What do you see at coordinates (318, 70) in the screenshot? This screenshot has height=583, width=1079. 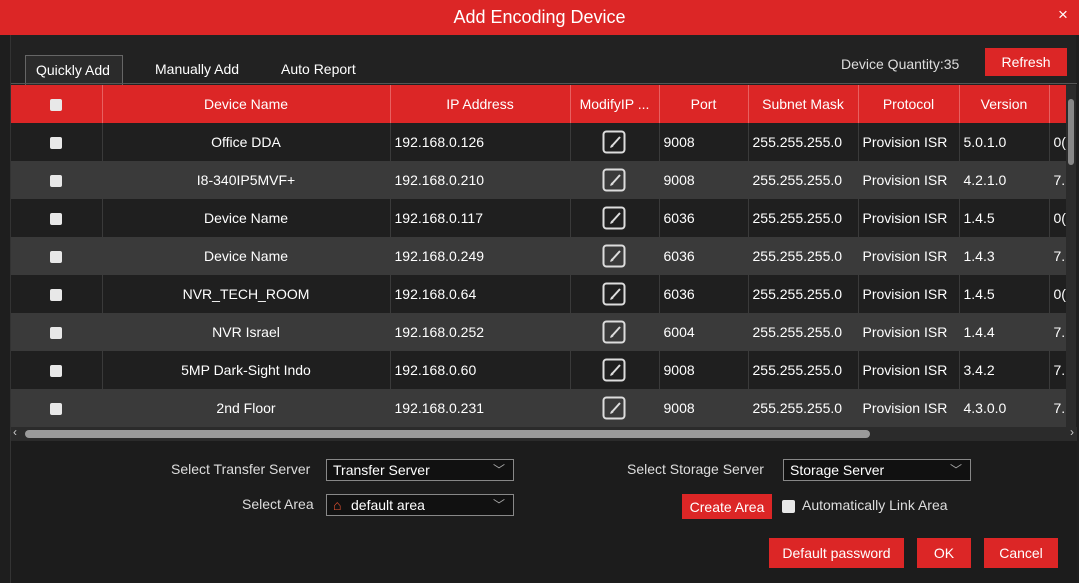 I see `tab-auto-report: Auto Report` at bounding box center [318, 70].